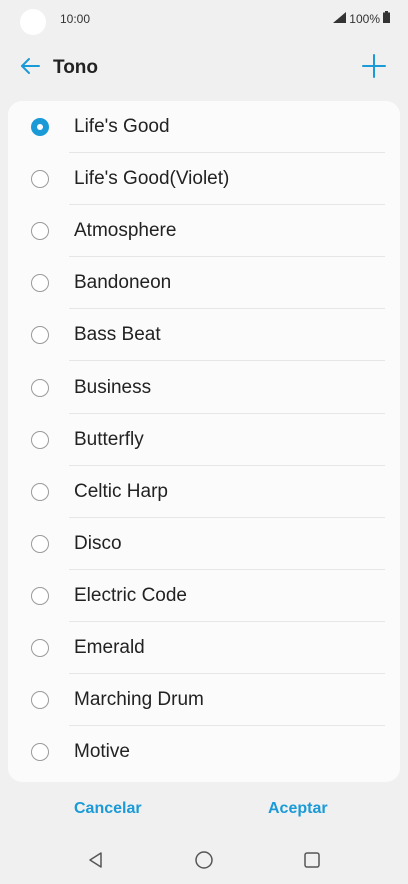 This screenshot has width=408, height=884. What do you see at coordinates (204, 492) in the screenshot?
I see `ringtone-item: Celtic Harp` at bounding box center [204, 492].